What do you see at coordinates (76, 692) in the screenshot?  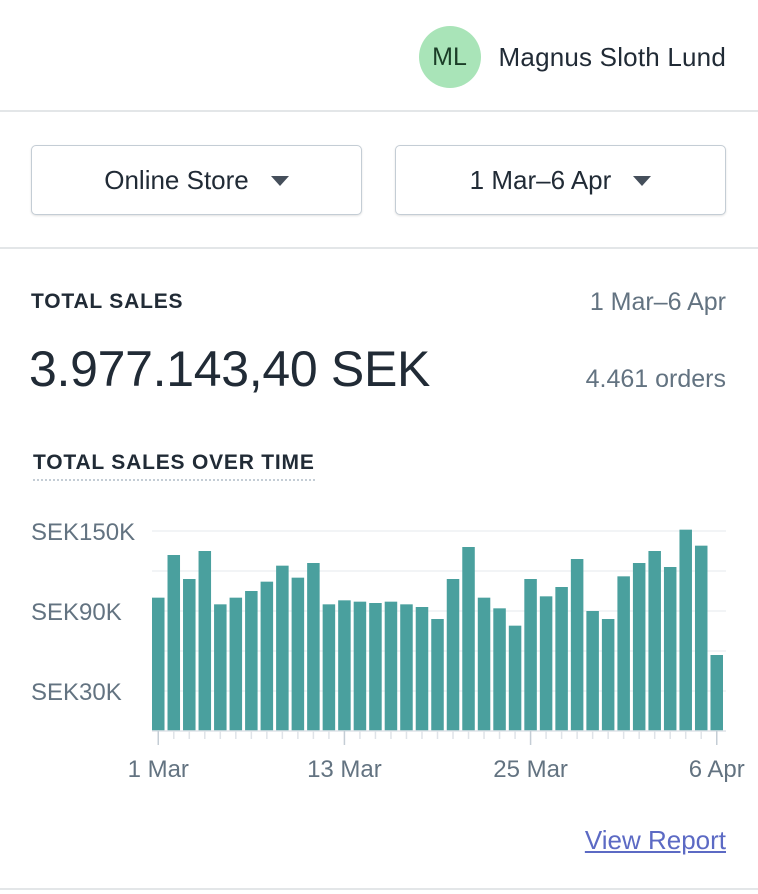 I see `y-tick-label: SEK30K` at bounding box center [76, 692].